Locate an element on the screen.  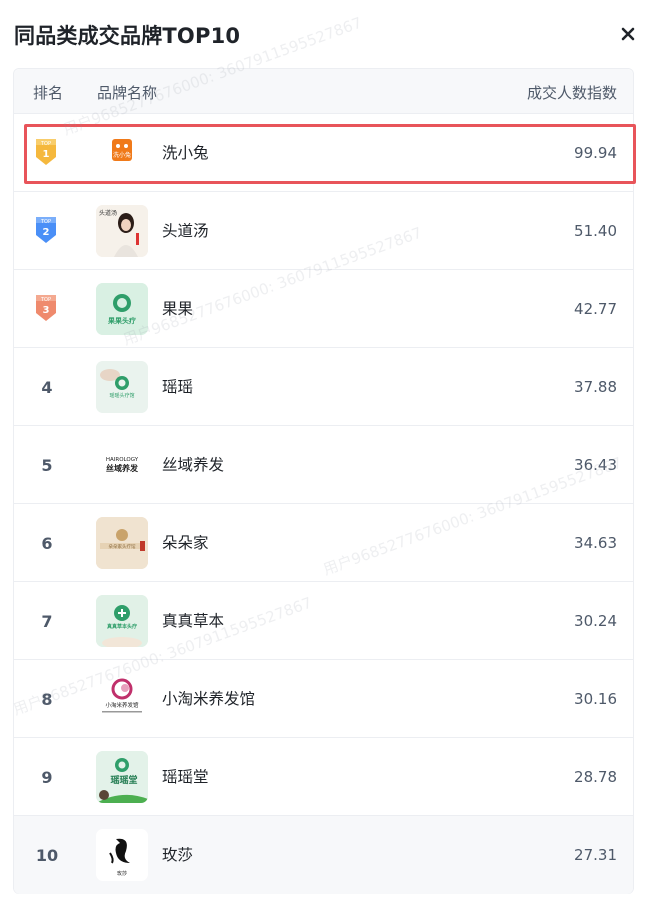
transaction-index-value: 51.40 is located at coordinates (595, 231).